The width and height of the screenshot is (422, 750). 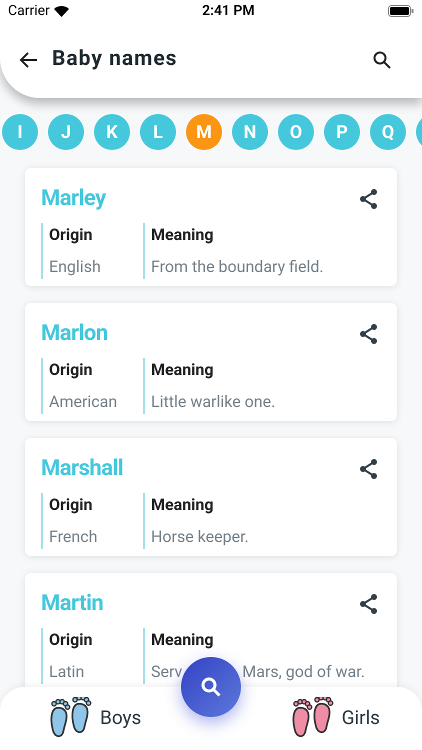 I want to click on origin-value: French, so click(x=73, y=537).